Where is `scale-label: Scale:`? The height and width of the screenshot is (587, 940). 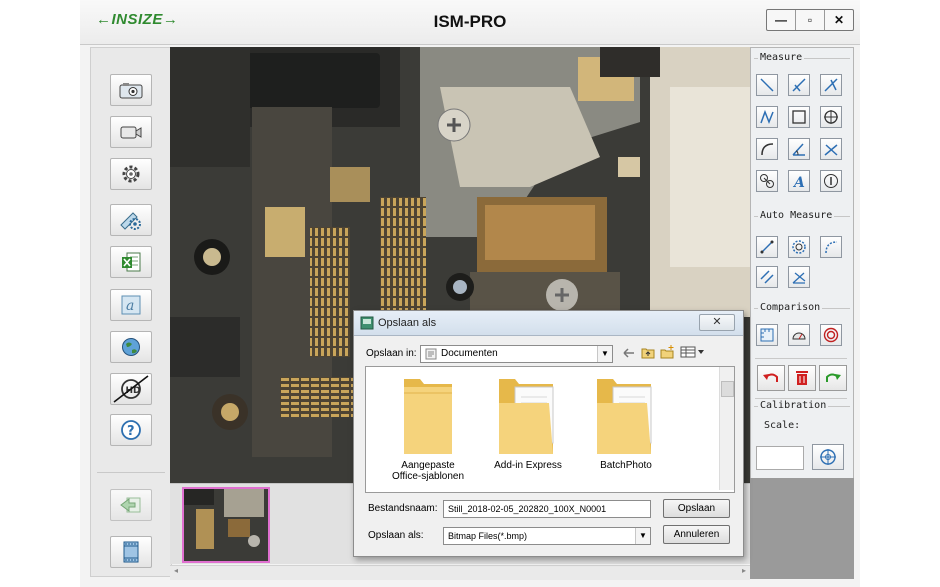
scale-label: Scale: is located at coordinates (782, 425).